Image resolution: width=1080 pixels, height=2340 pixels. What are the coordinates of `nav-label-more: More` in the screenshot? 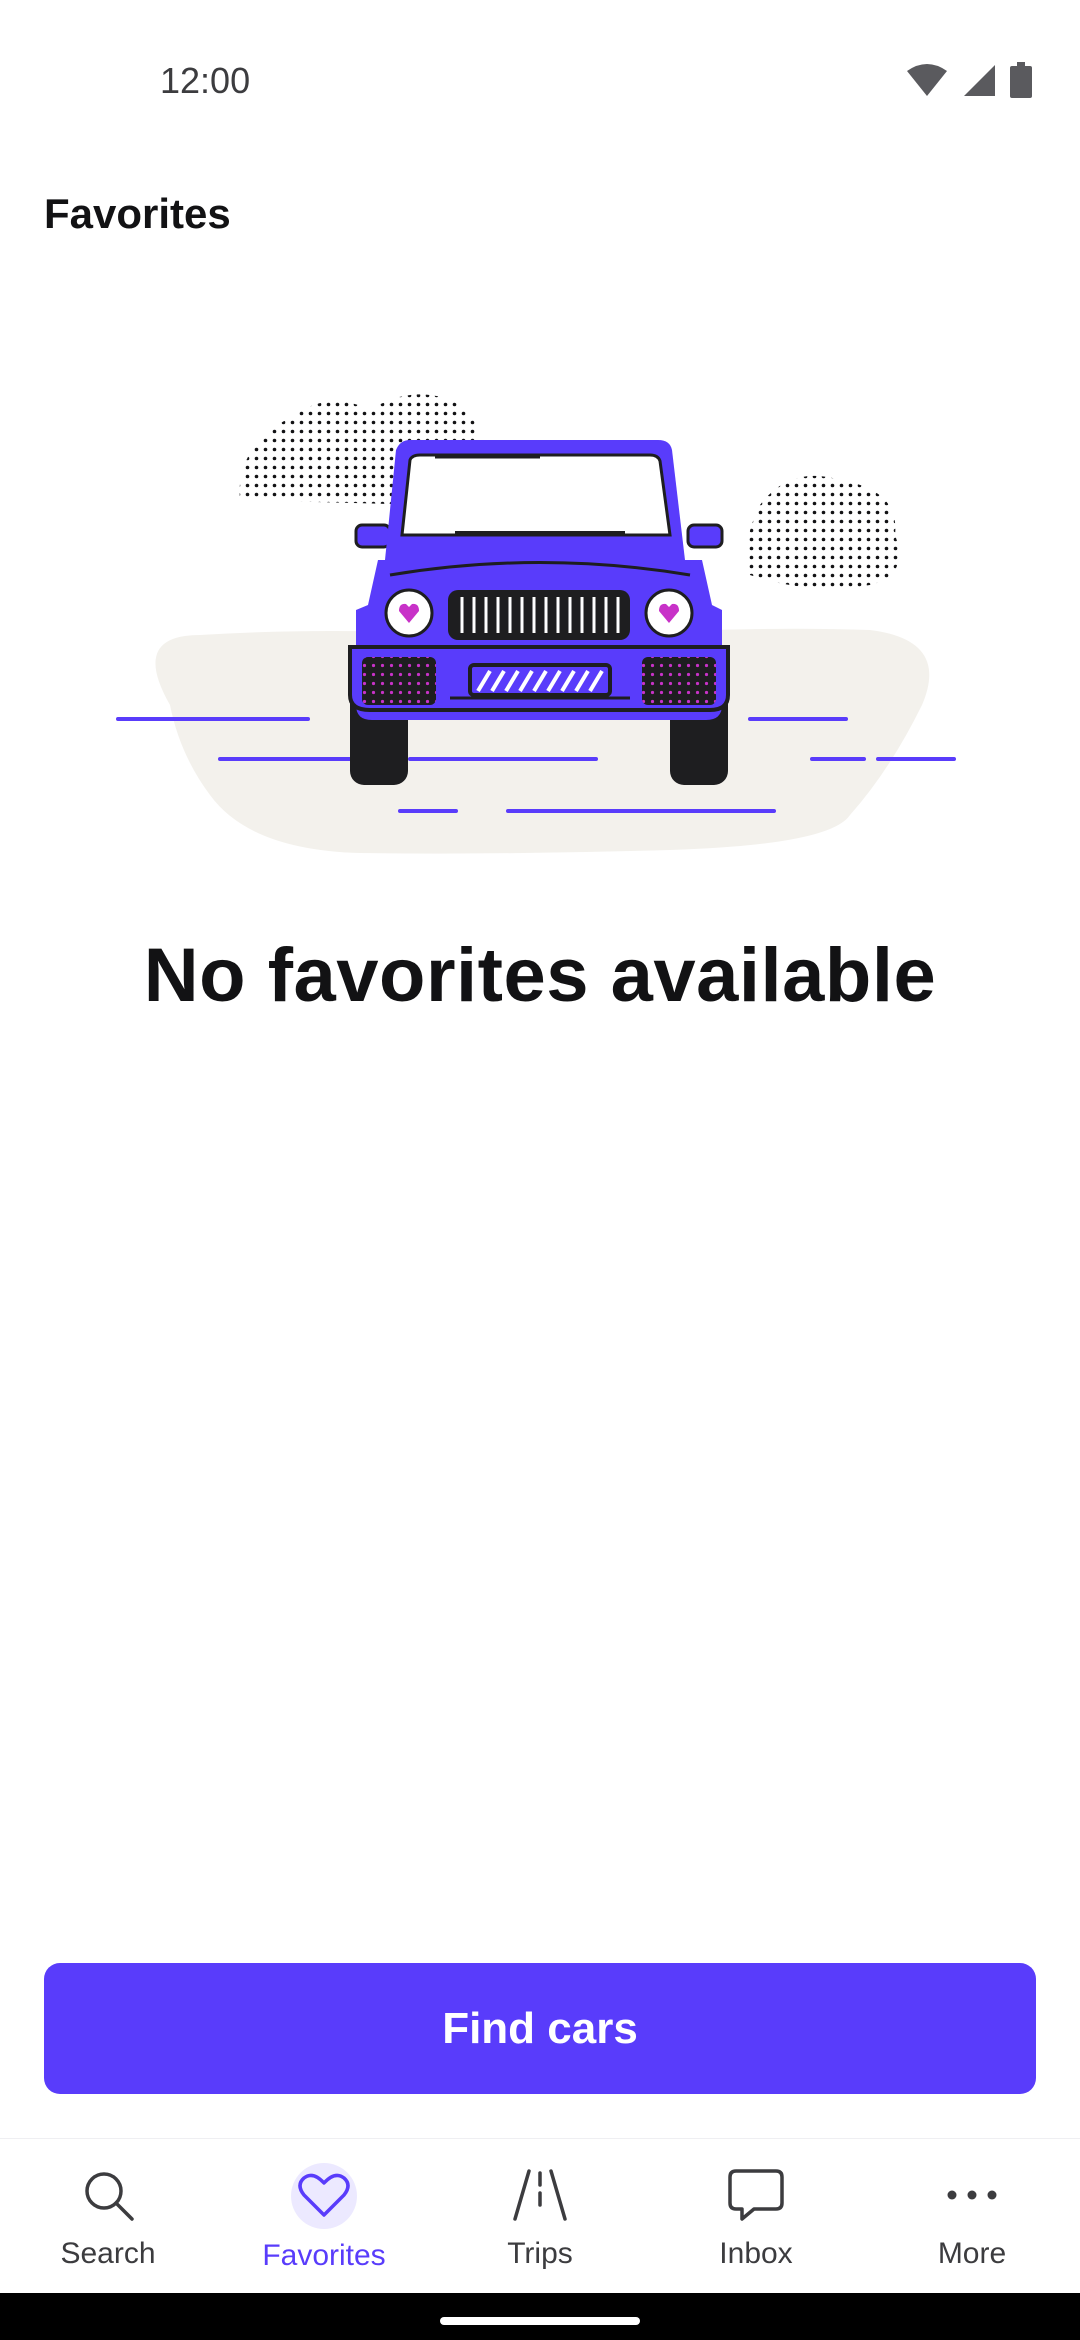 It's located at (972, 2253).